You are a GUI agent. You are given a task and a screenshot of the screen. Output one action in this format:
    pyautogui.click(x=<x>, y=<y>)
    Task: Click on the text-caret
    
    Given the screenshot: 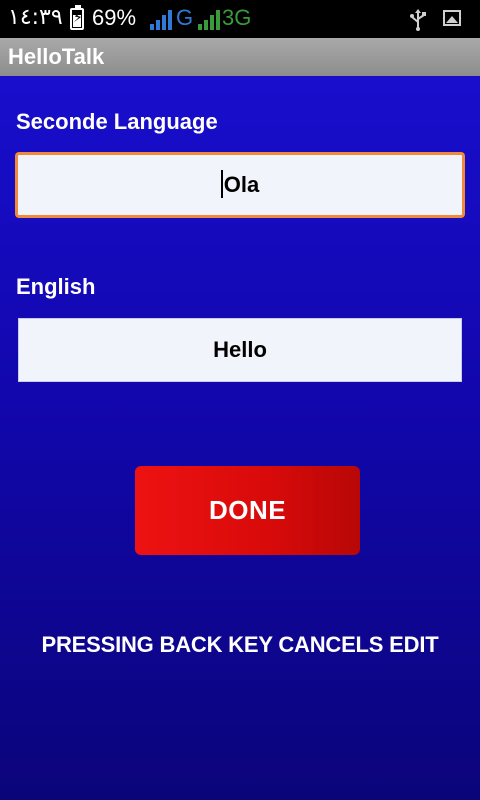 What is the action you would take?
    pyautogui.click(x=221, y=184)
    